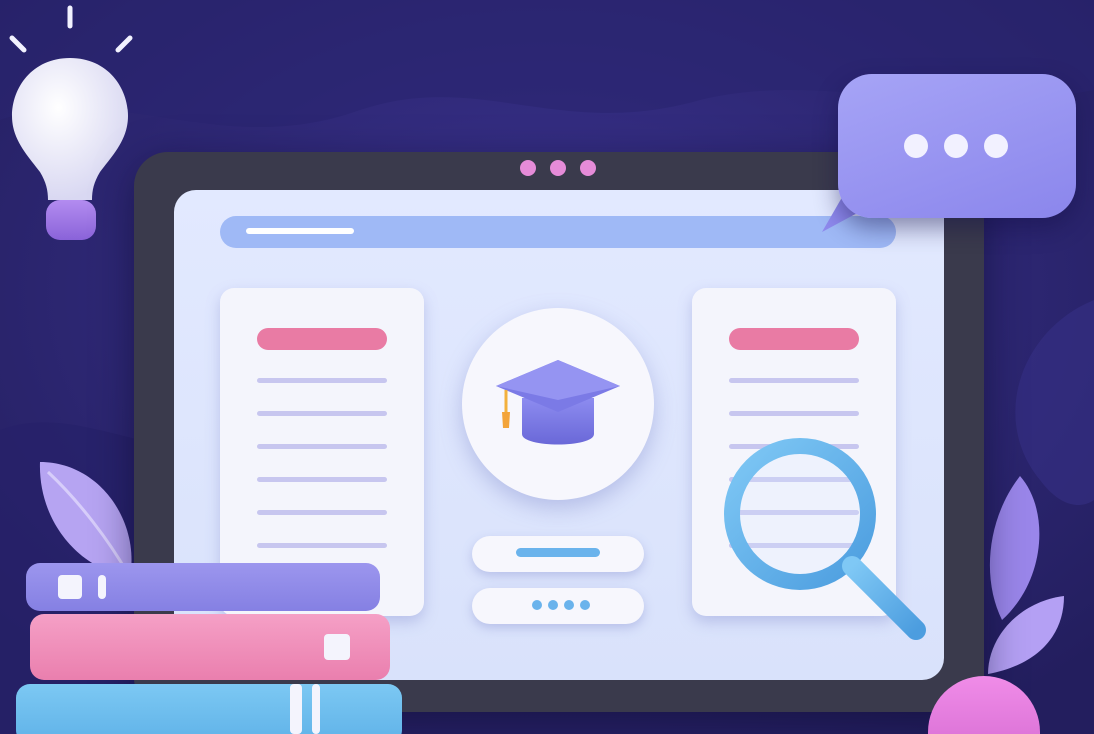 This screenshot has height=734, width=1094. Describe the element at coordinates (209, 709) in the screenshot. I see `book-blue` at that location.